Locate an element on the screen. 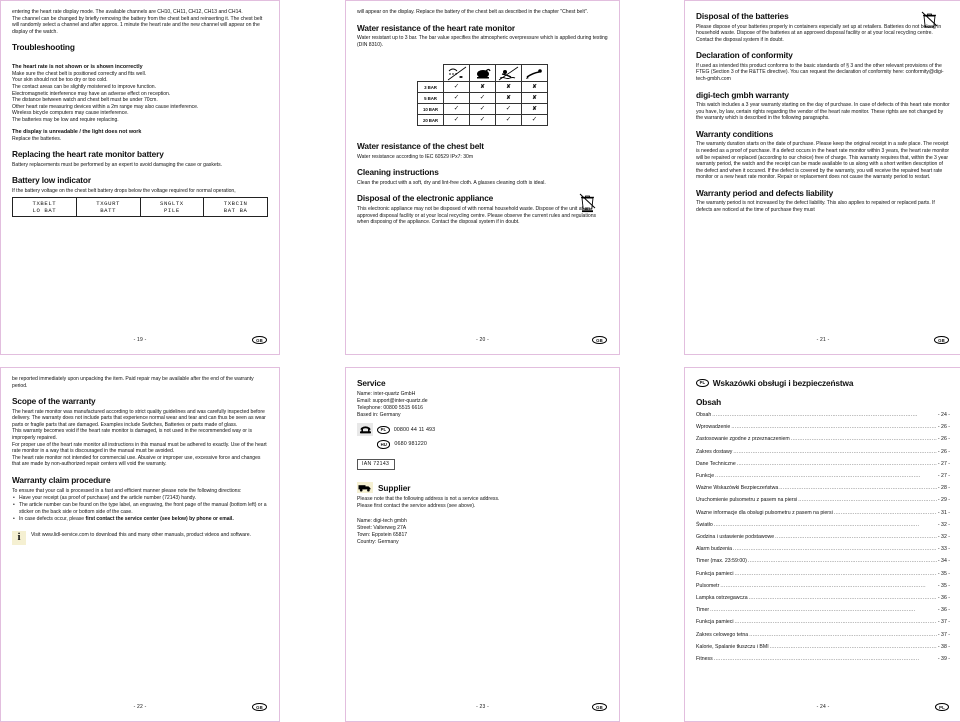 Image resolution: width=960 pixels, height=722 pixels. toc-label: Alarm budzenia is located at coordinates (714, 549).